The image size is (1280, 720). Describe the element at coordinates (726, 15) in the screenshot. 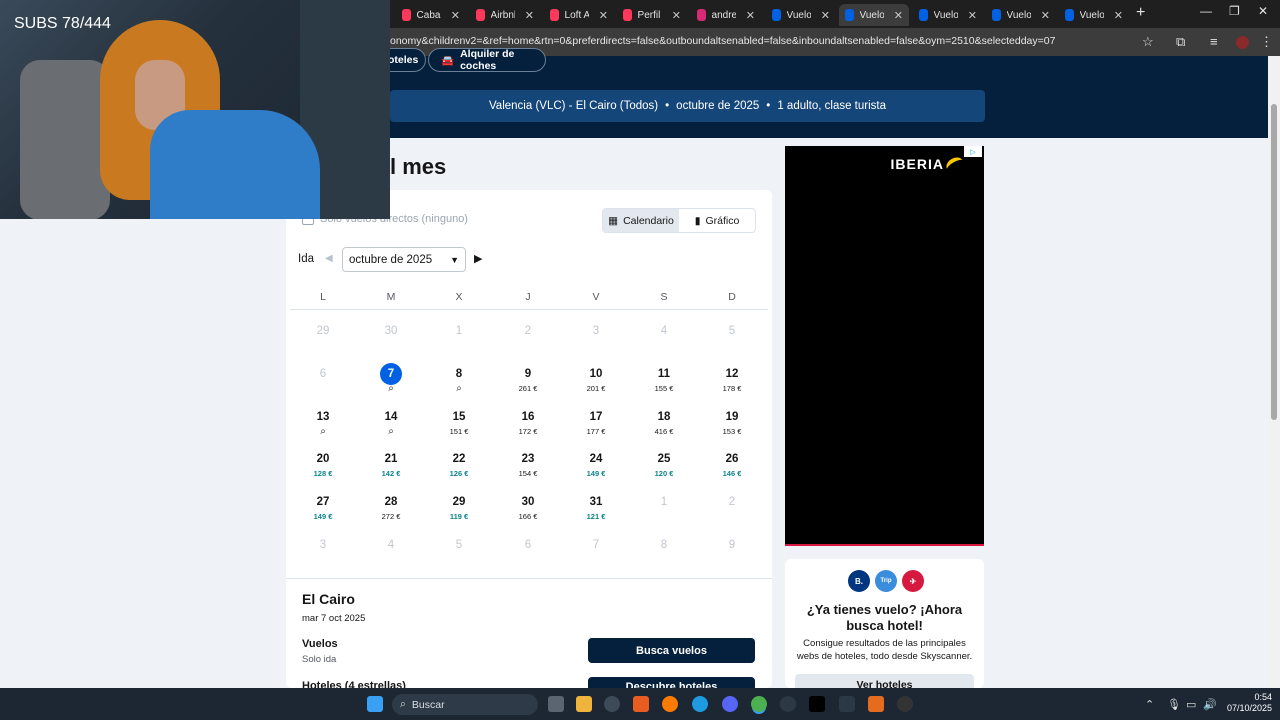

I see `browser-tab: andrea ✕` at that location.